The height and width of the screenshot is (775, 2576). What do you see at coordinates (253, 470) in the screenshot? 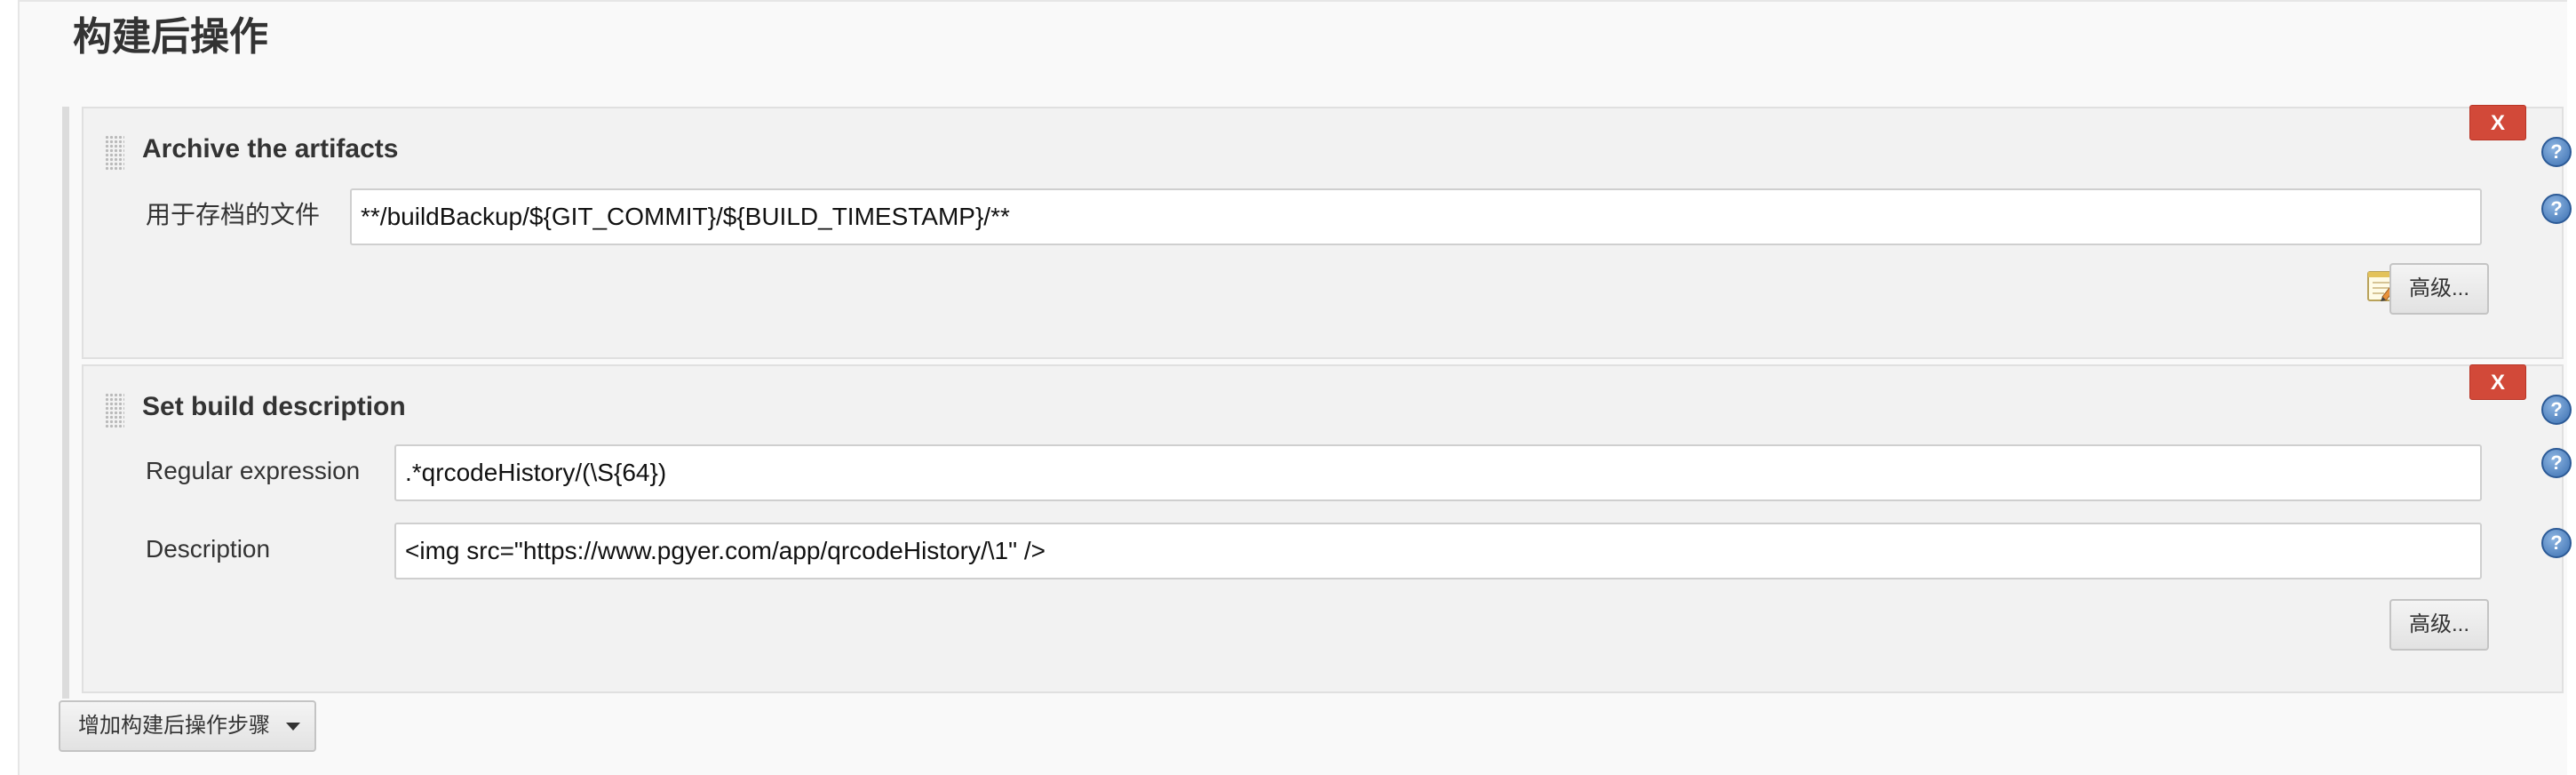
I see `field-label-regular-expression: Regular expression` at bounding box center [253, 470].